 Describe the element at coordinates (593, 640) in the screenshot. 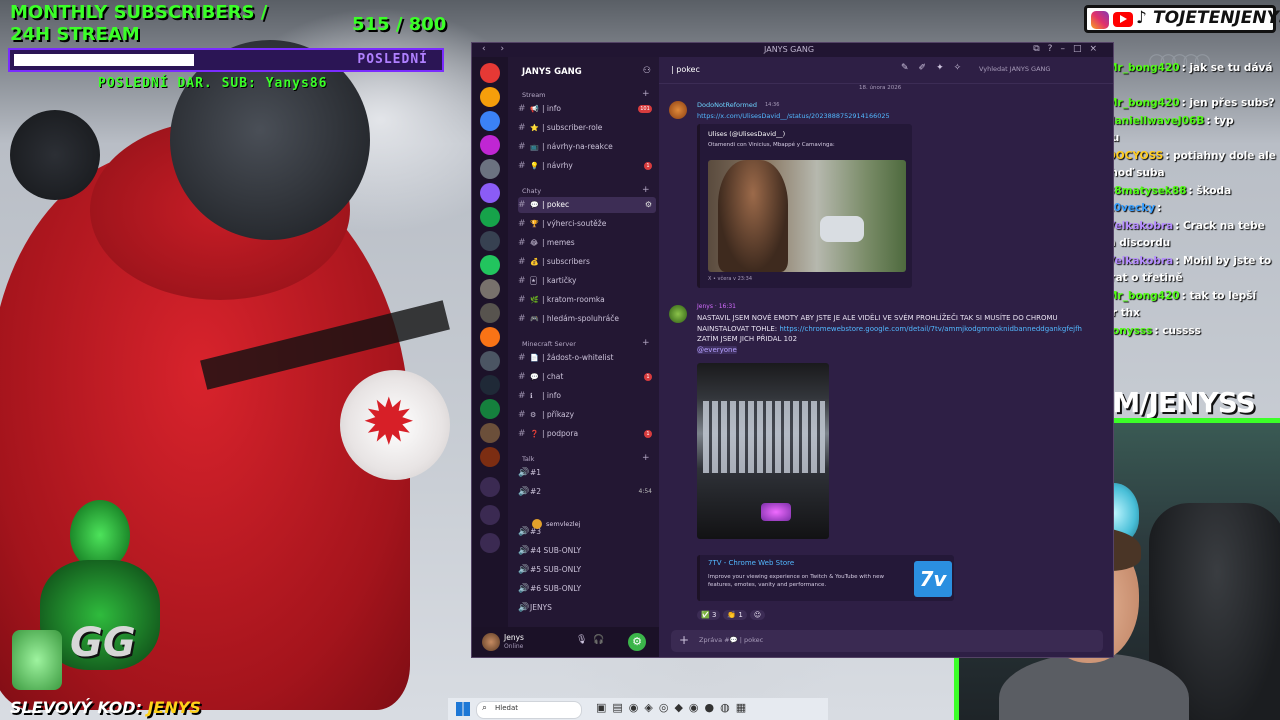

I see `mic-headset-icons: 🎙🎧` at that location.